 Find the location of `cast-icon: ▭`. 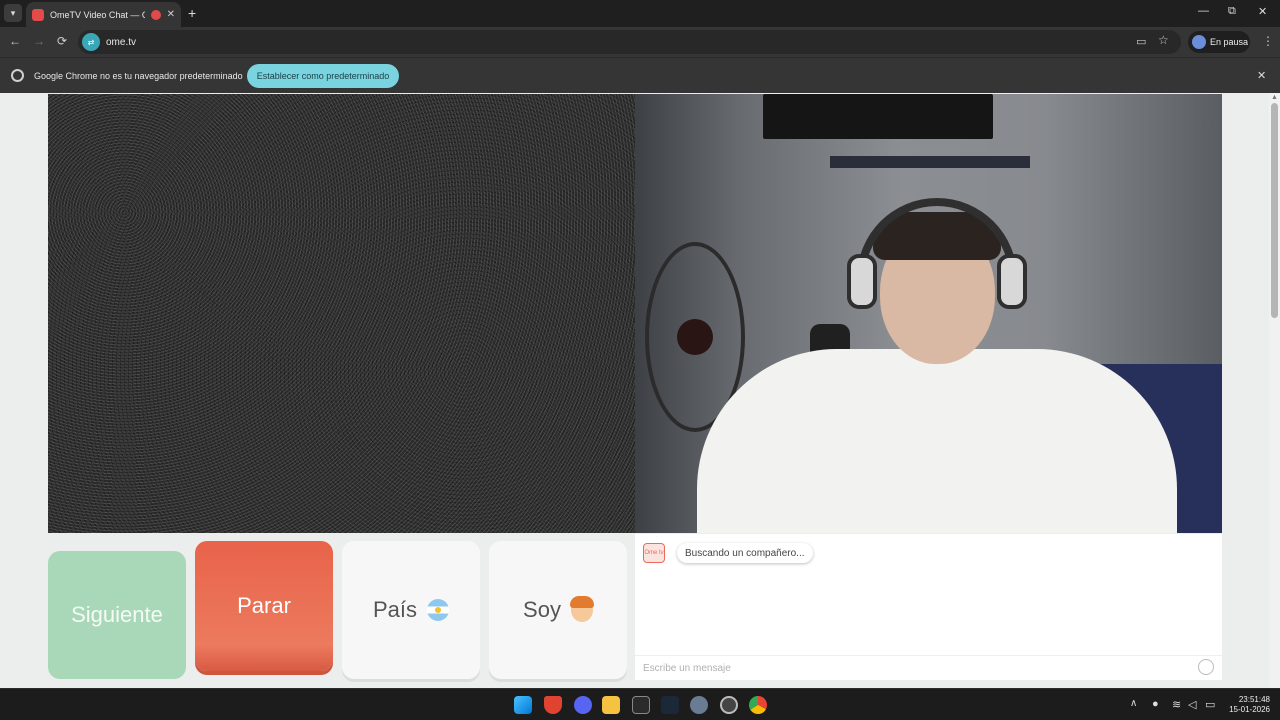

cast-icon: ▭ is located at coordinates (1141, 41).